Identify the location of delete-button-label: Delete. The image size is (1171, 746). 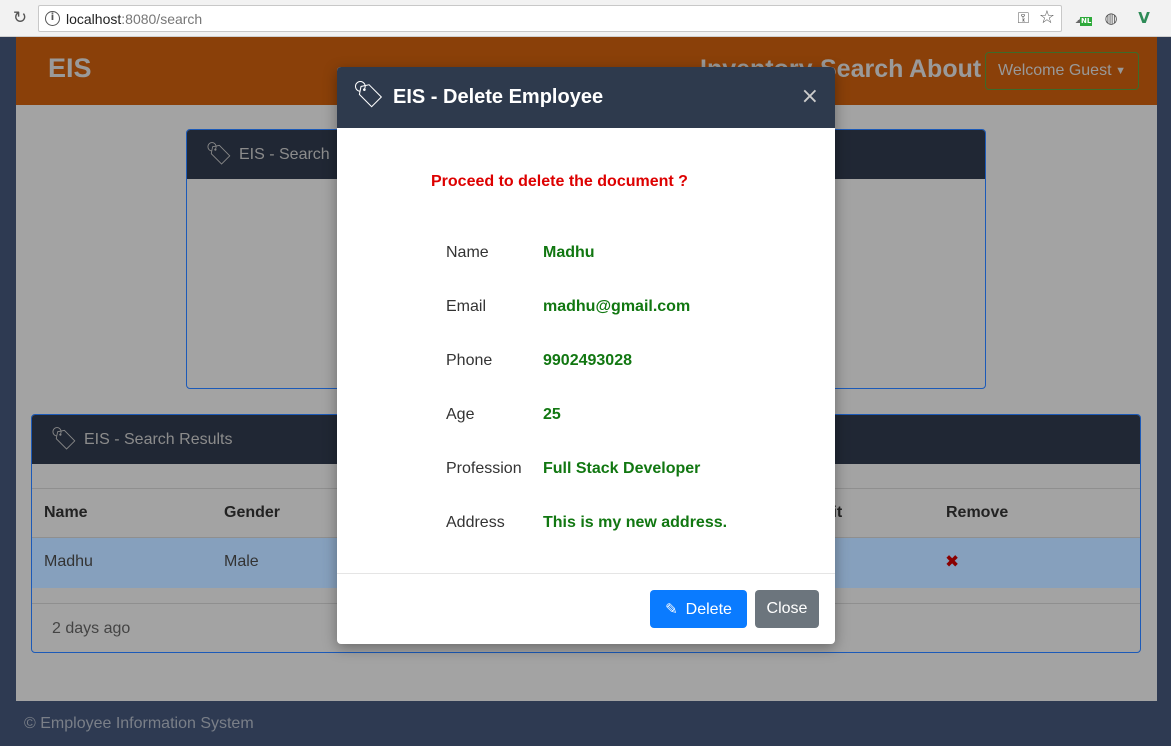
(708, 609).